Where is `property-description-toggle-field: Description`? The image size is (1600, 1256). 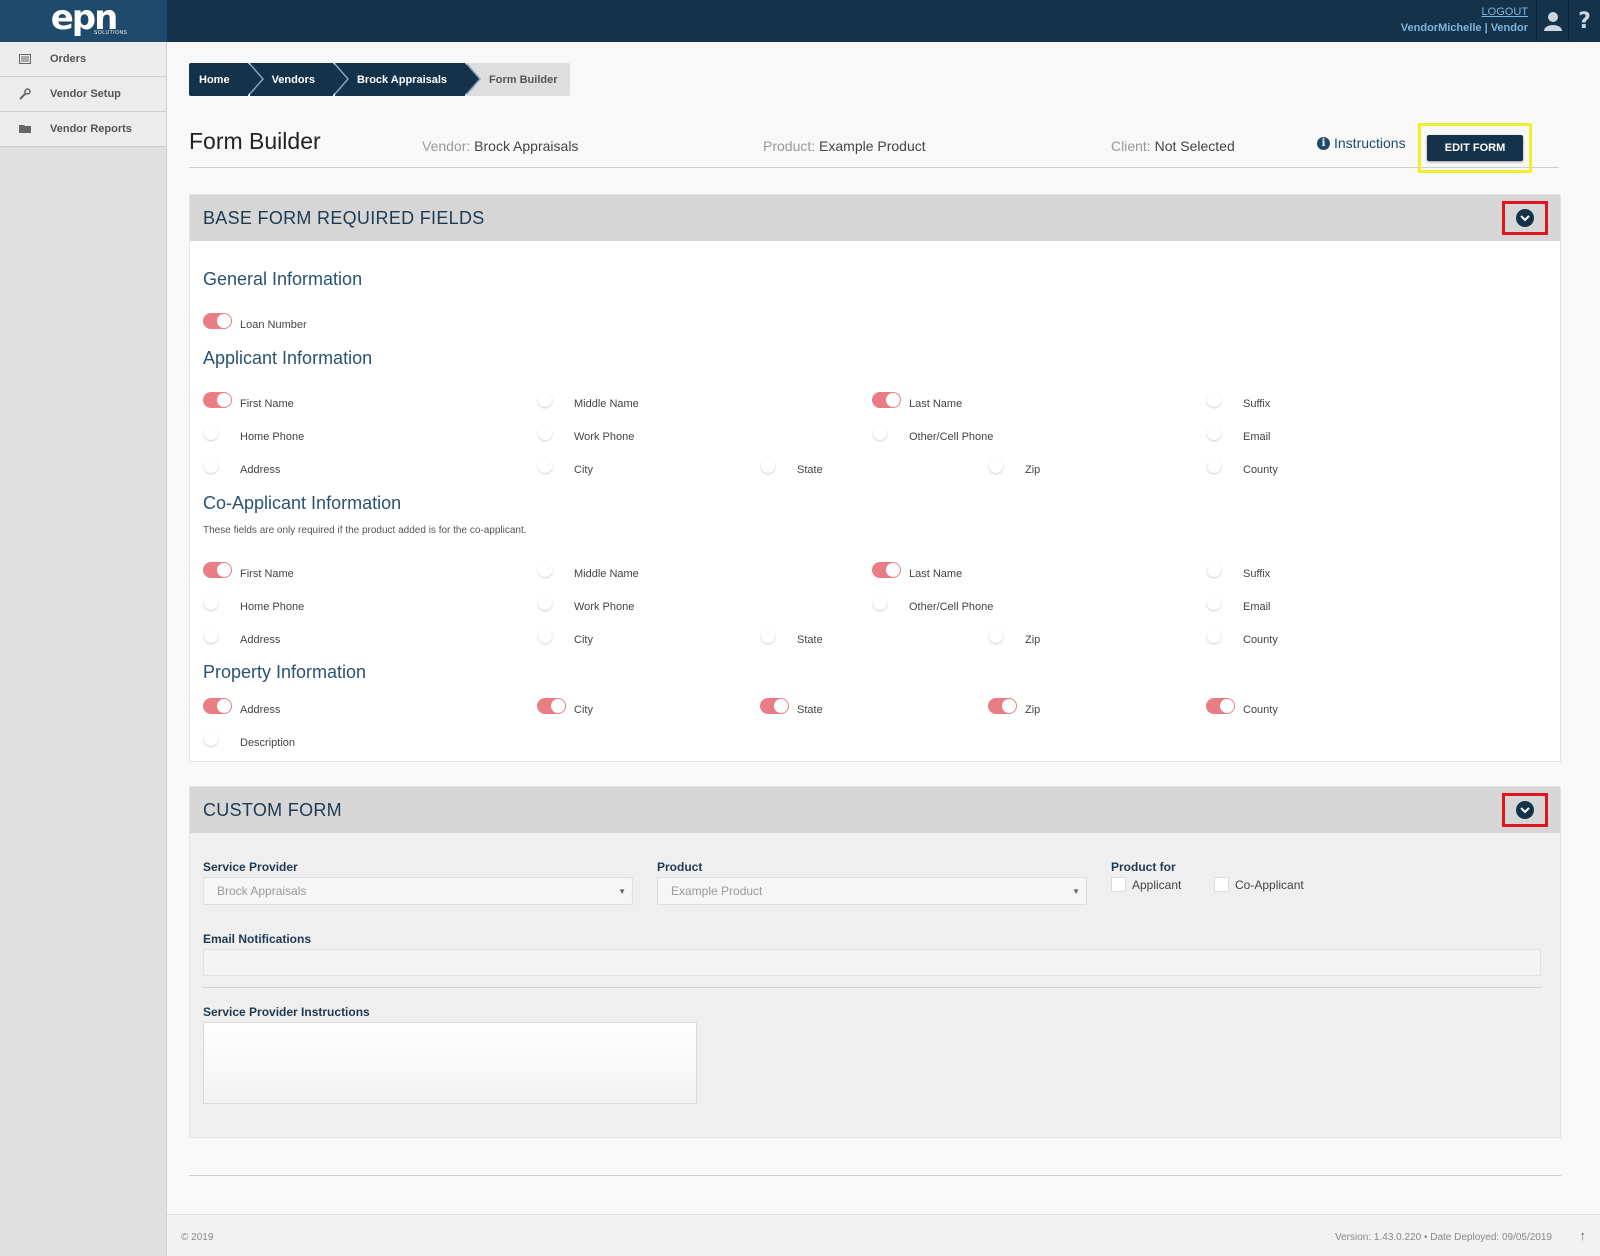
property-description-toggle-field: Description is located at coordinates (249, 740).